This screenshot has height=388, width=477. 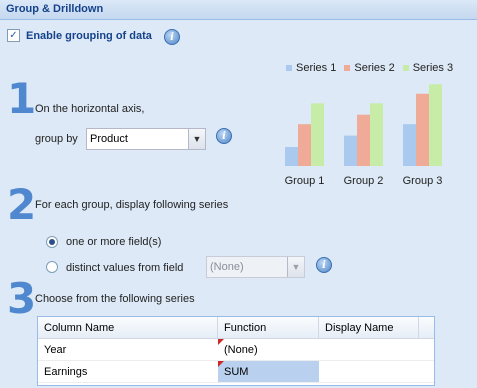 I want to click on option-one-or-more-label: one or more field(s), so click(x=114, y=242).